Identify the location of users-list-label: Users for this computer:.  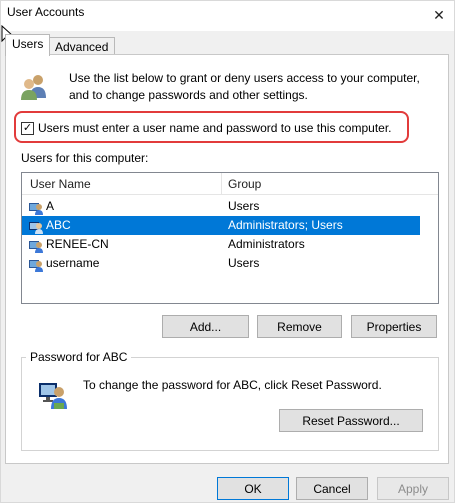
(85, 158).